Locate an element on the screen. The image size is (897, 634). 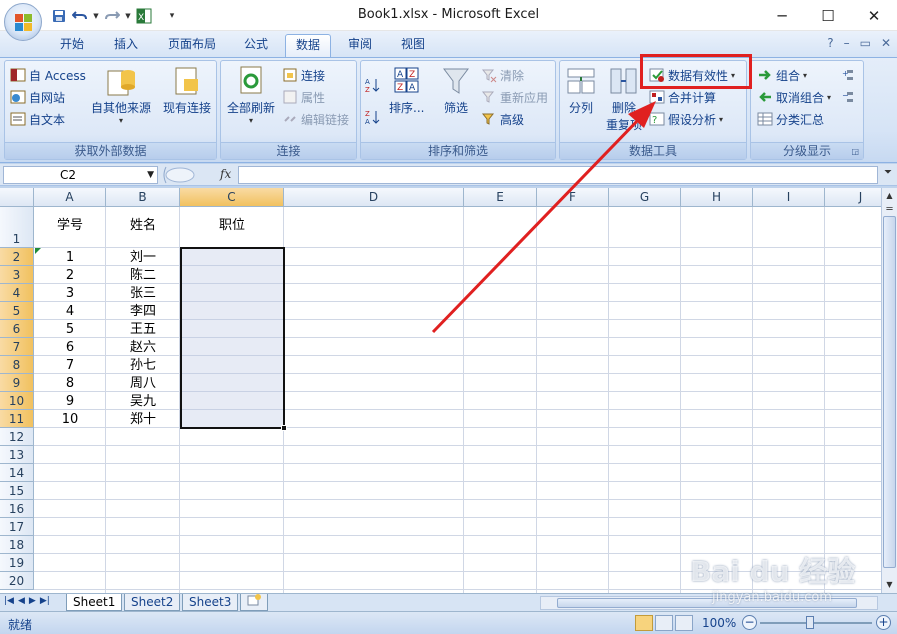
vertical-scroll-thumb is located at coordinates (889, 392).